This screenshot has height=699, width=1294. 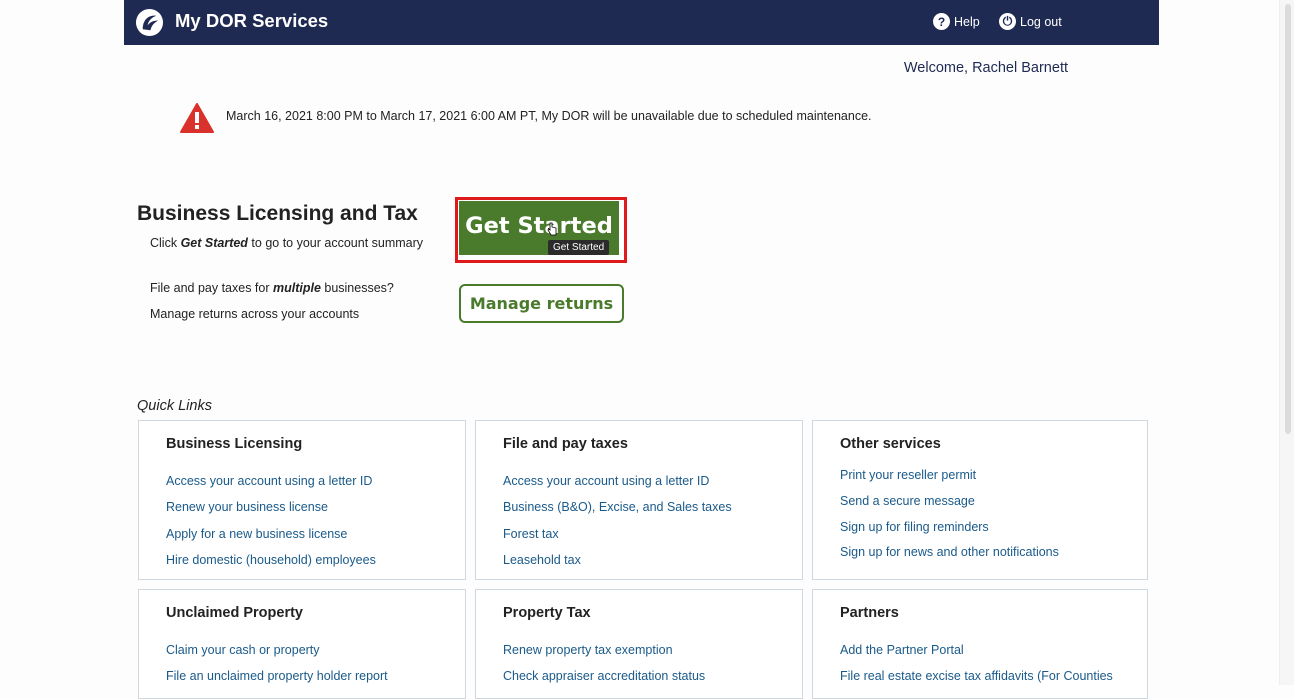 I want to click on quick-link: Send a secure message, so click(x=907, y=501).